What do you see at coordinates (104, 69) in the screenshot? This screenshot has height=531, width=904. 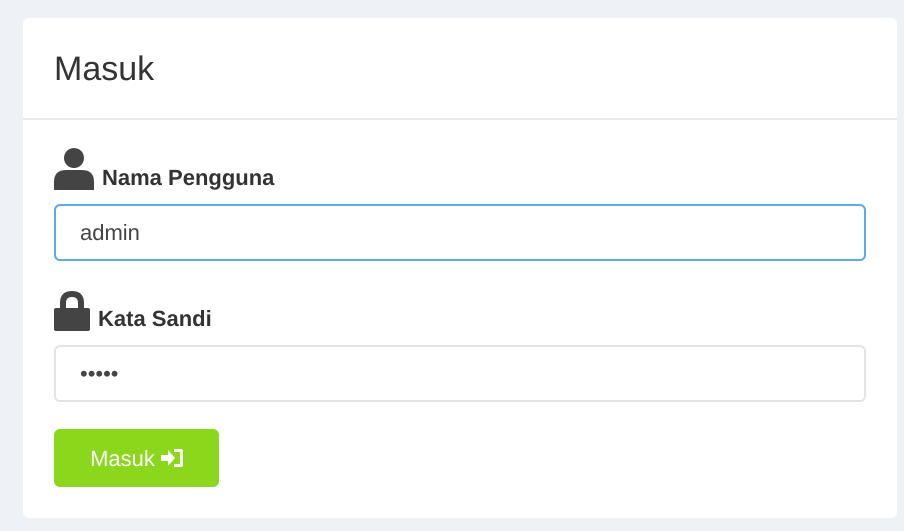 I see `panel-title: Masuk` at bounding box center [104, 69].